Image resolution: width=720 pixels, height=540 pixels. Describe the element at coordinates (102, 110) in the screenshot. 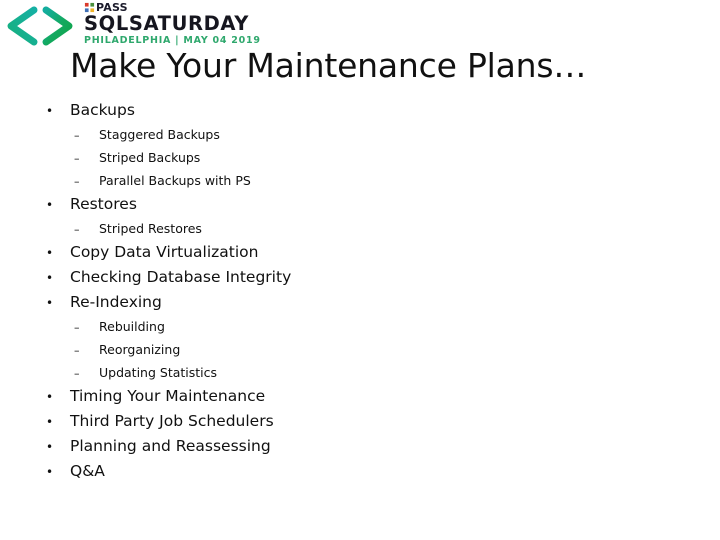

I see `bullet-text: Backups` at that location.